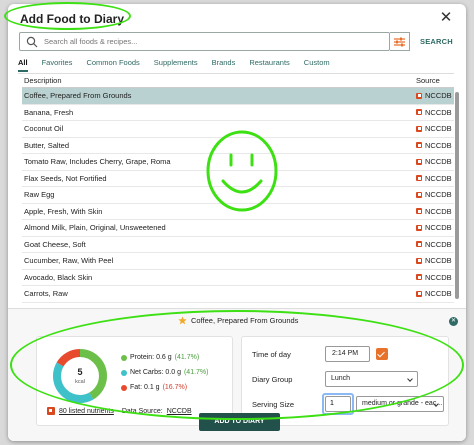 Image resolution: width=474 pixels, height=445 pixels. I want to click on tab-supplements: Supplements, so click(176, 65).